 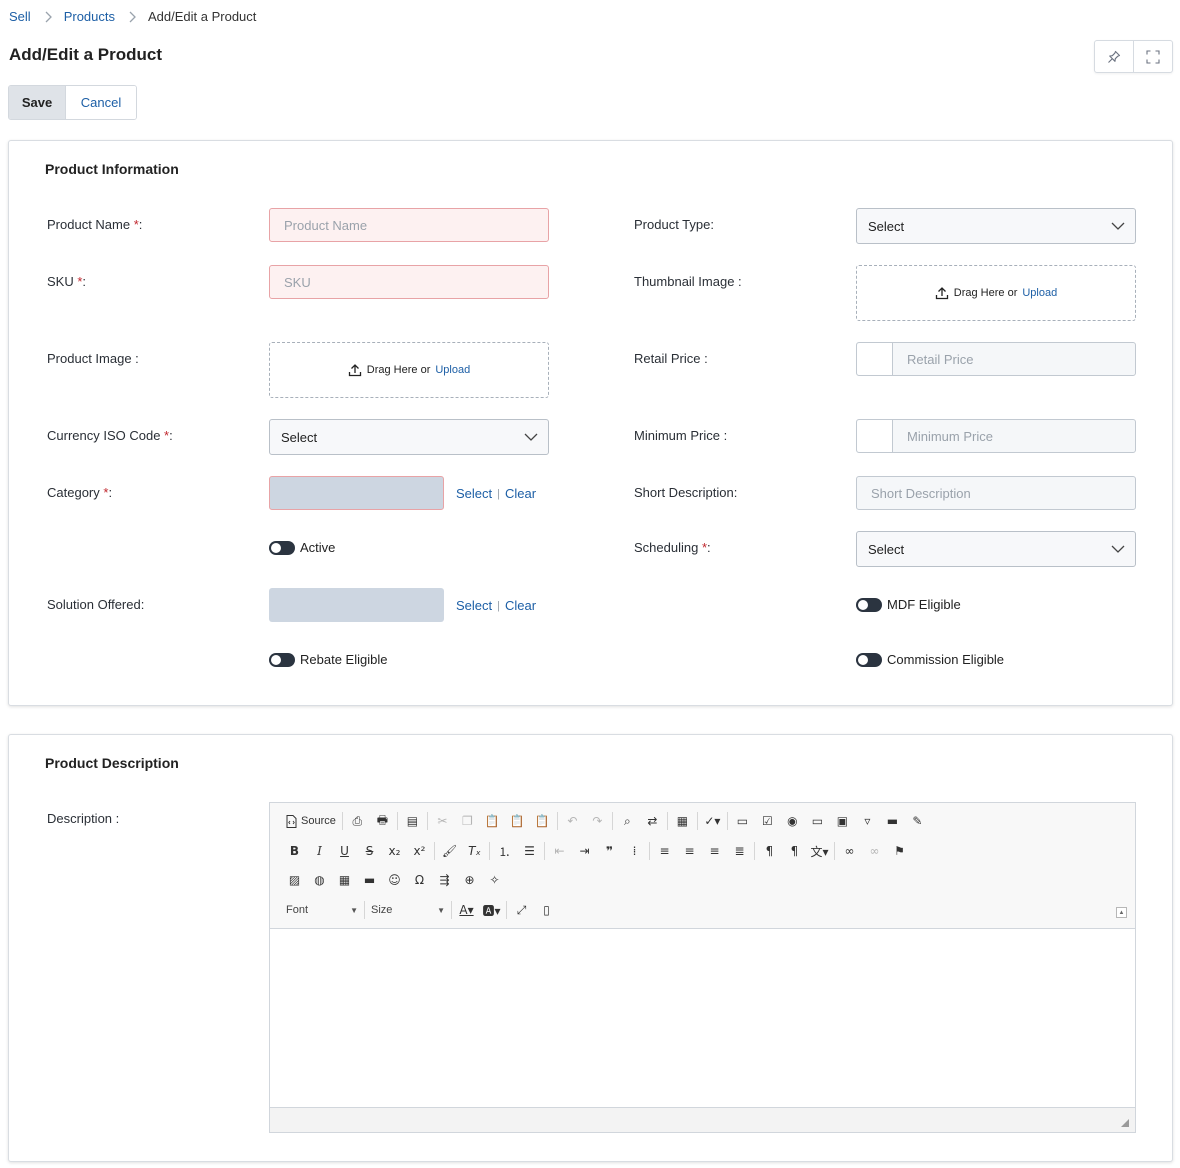 What do you see at coordinates (769, 851) in the screenshot?
I see `text-direction-ltr-icon: ¶` at bounding box center [769, 851].